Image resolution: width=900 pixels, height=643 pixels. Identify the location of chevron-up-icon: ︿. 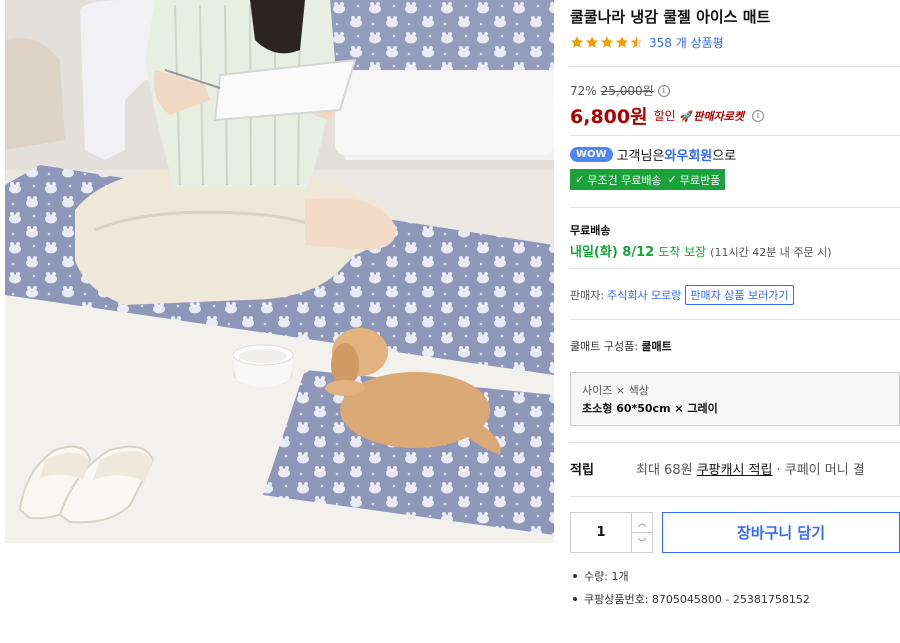
(642, 523).